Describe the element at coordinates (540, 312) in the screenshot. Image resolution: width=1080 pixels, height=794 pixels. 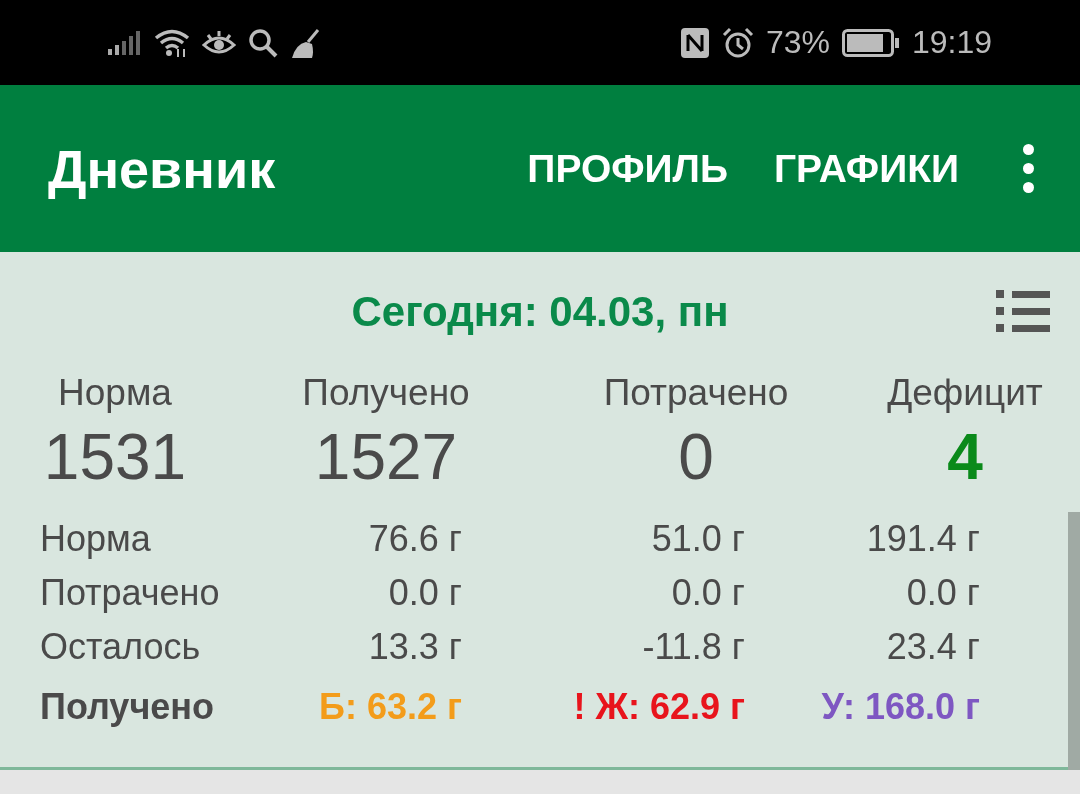
I see `date-header: Сегодня: 04.03, пн` at that location.